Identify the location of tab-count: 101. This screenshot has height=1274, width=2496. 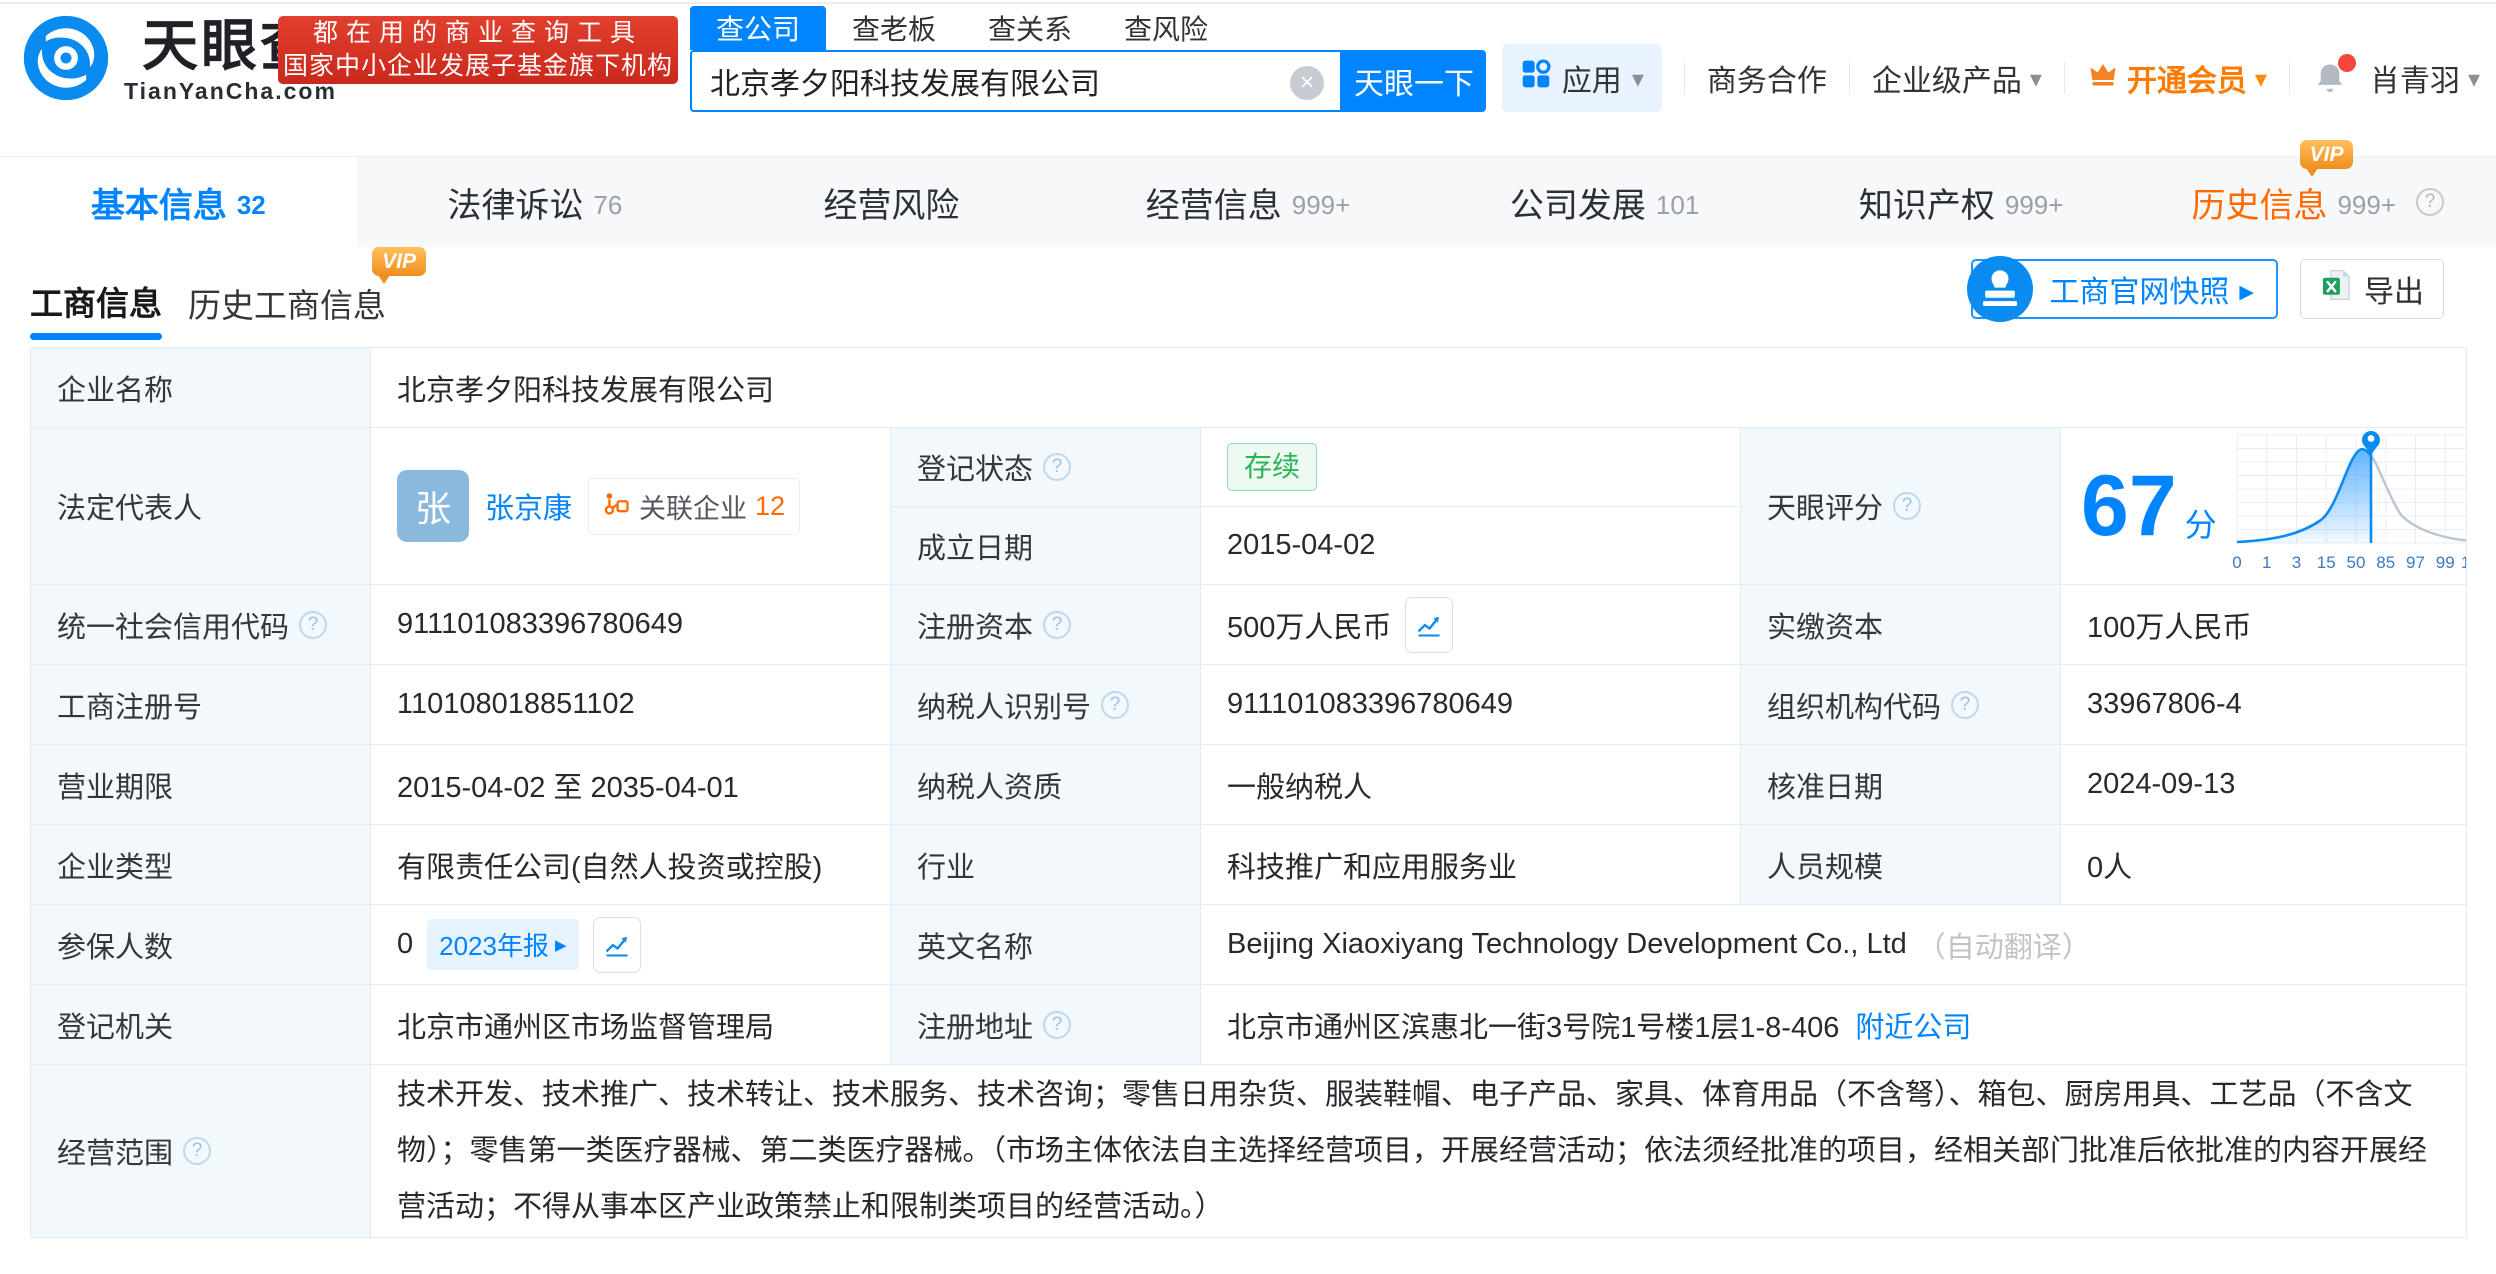
(1677, 204).